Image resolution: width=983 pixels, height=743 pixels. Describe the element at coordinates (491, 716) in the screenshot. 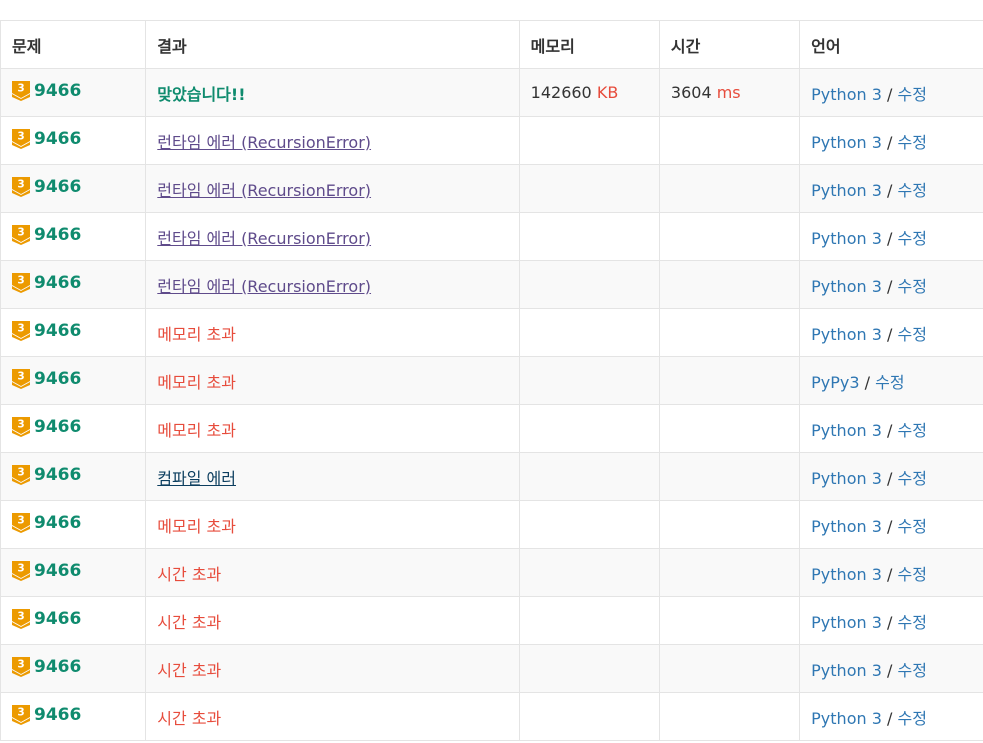

I see `table-row: 3 9466 시간 초과 Python 3 / 수정` at that location.